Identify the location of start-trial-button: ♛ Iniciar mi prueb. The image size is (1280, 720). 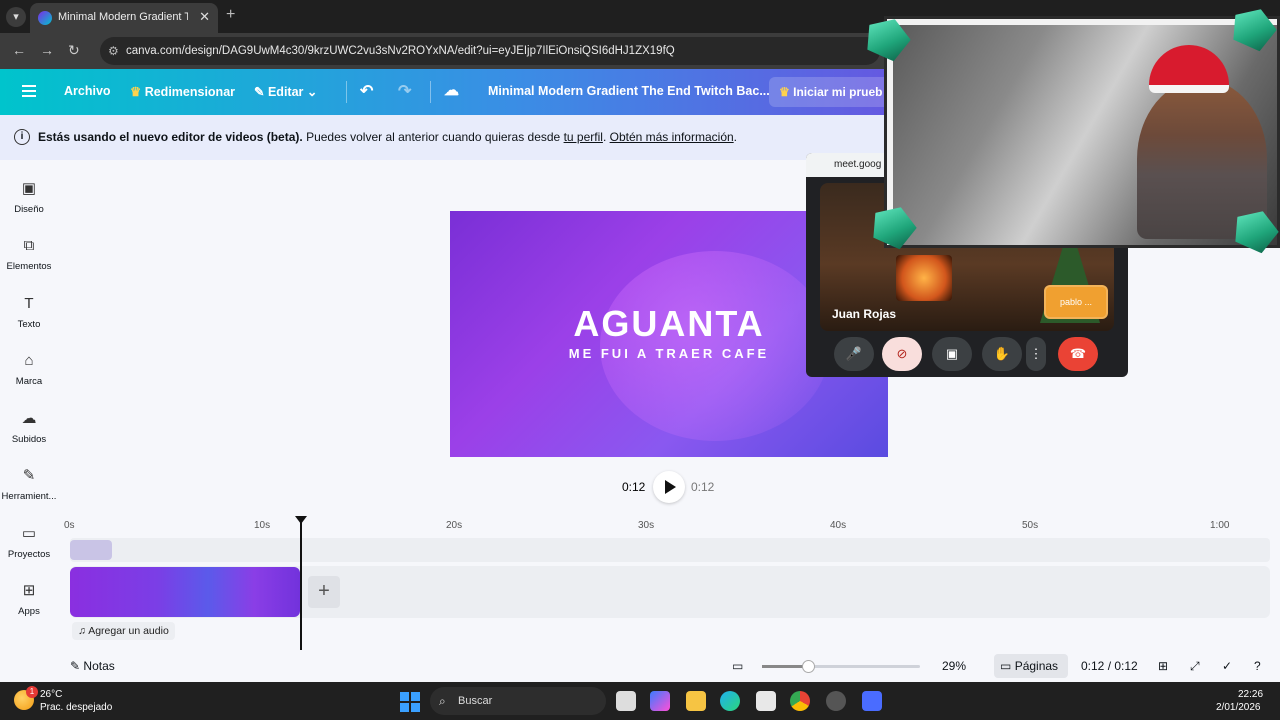
(834, 92).